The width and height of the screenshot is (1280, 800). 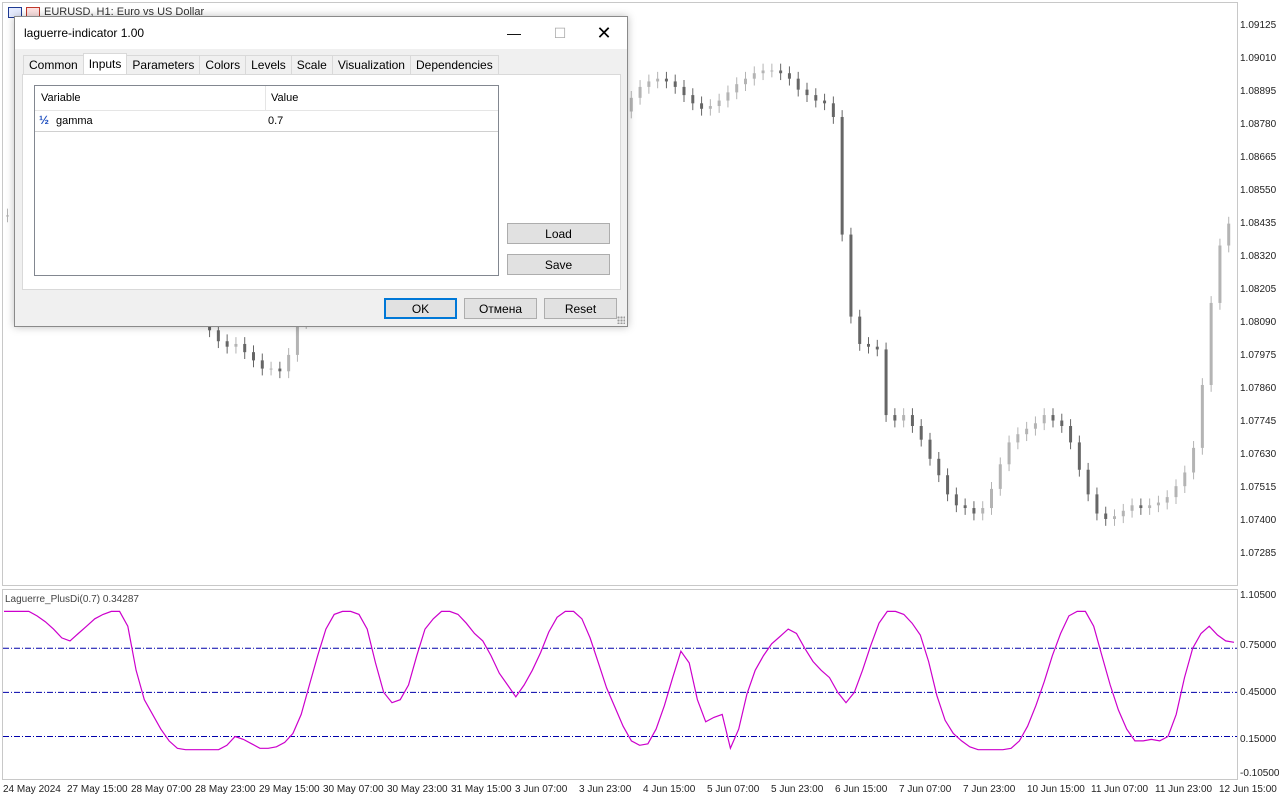 I want to click on variable-name: gamma, so click(x=74, y=121).